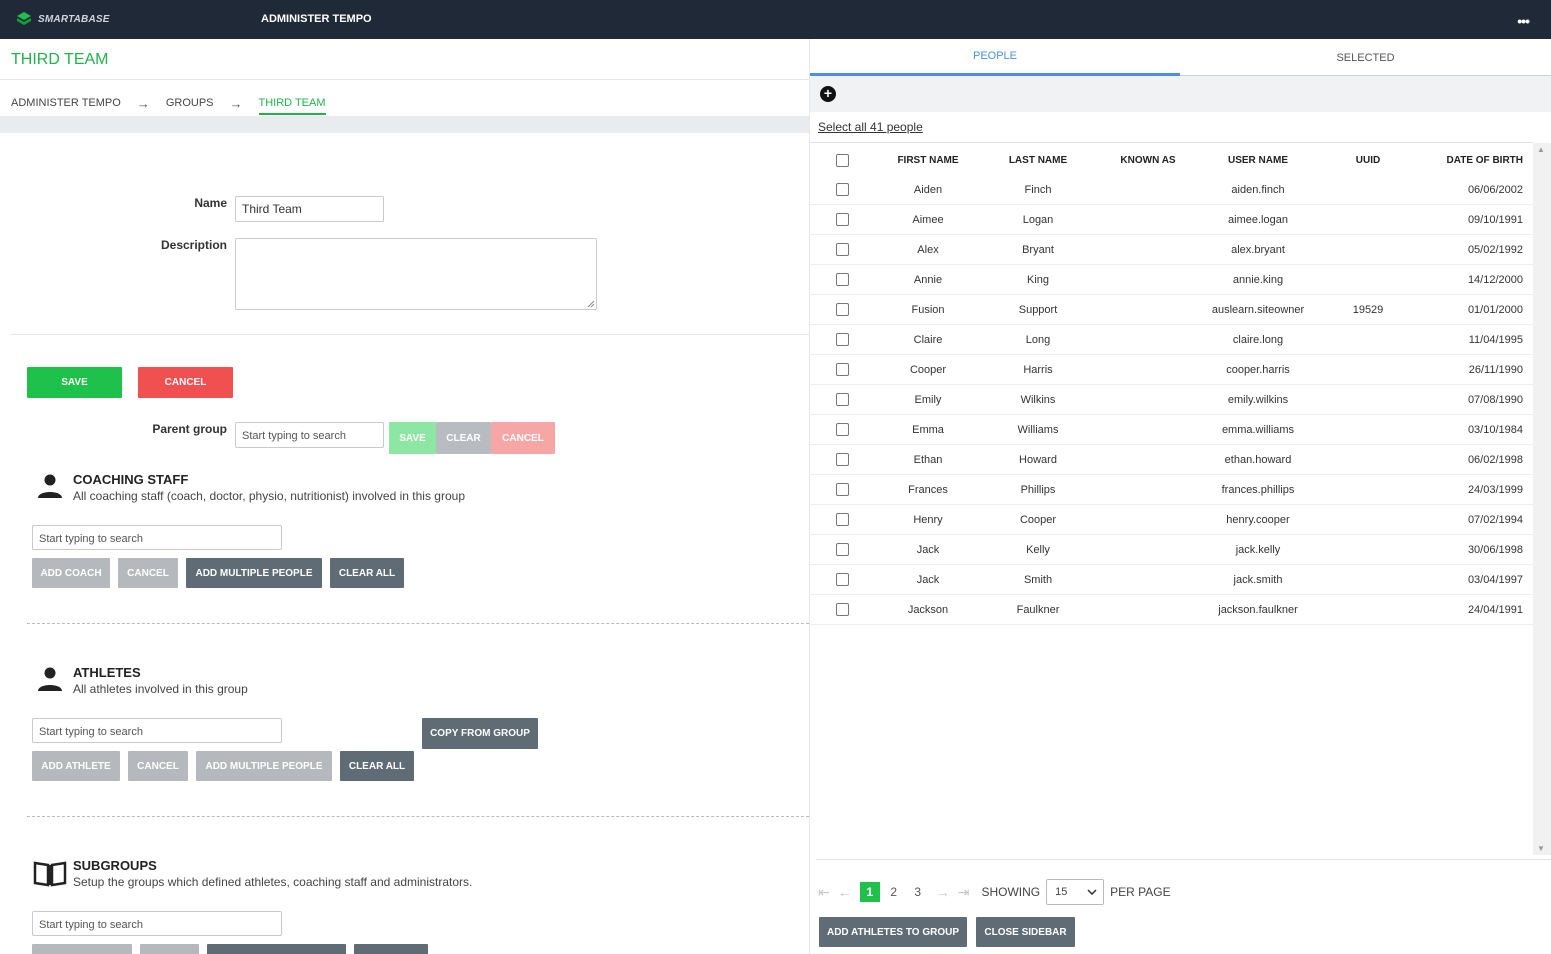 This screenshot has width=1551, height=954. Describe the element at coordinates (1258, 549) in the screenshot. I see `cell-user-name: jack.kelly` at that location.